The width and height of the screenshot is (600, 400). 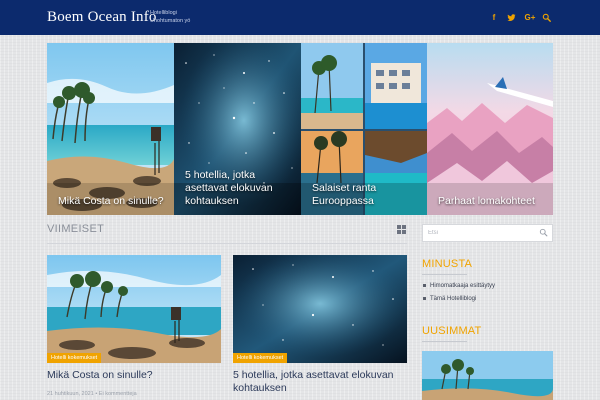 What do you see at coordinates (163, 13) in the screenshot?
I see `tagline-line-1: Hotelliblogi` at bounding box center [163, 13].